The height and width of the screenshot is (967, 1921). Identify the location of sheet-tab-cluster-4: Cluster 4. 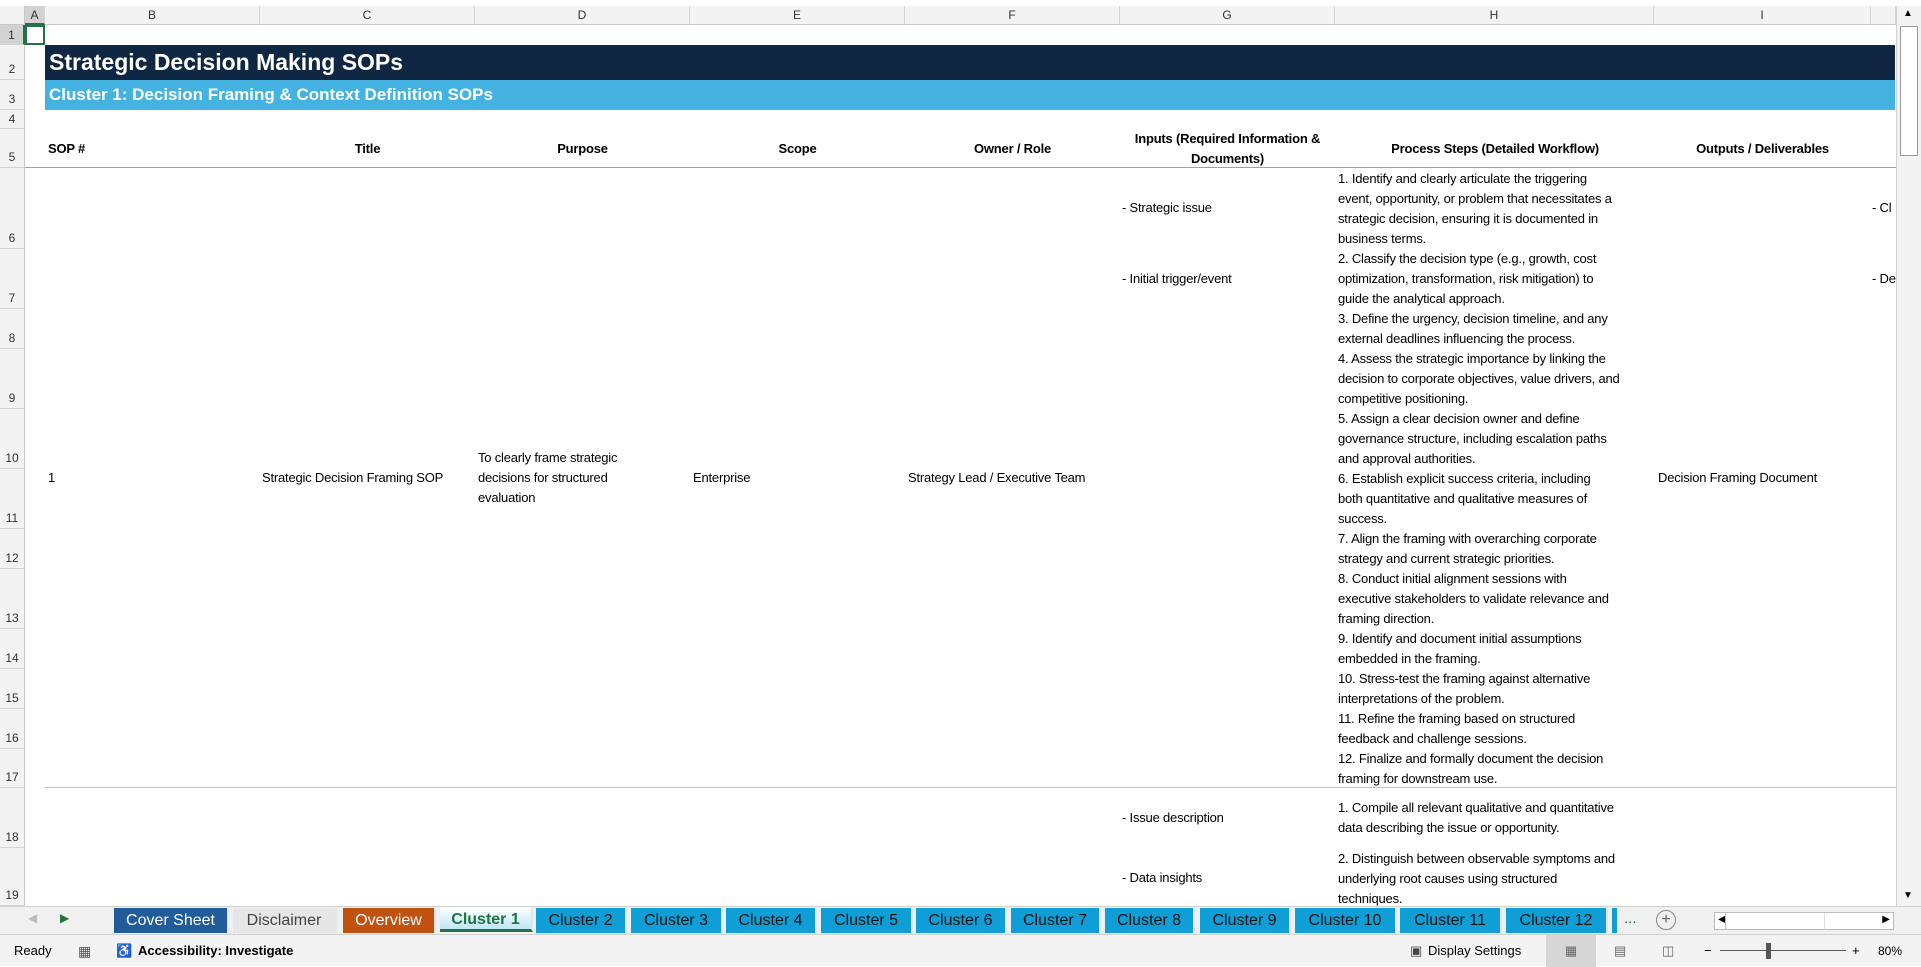
(771, 920).